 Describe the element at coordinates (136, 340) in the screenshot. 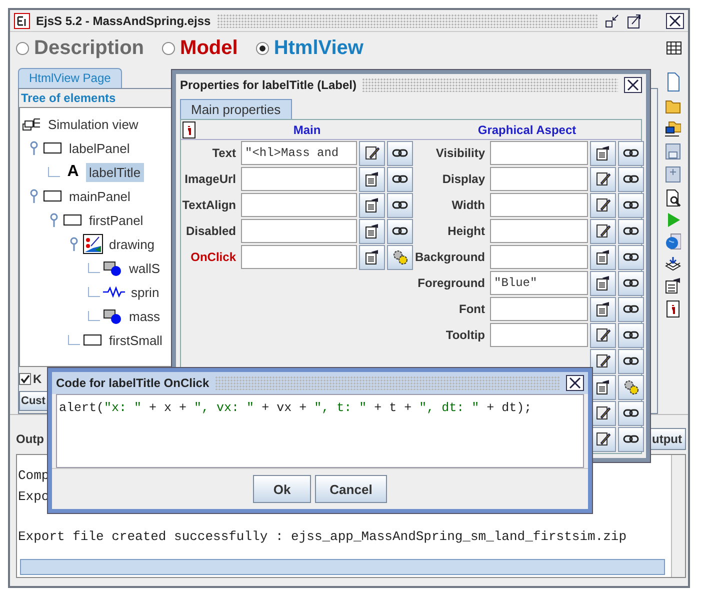

I see `tree-item: firstSmall` at that location.